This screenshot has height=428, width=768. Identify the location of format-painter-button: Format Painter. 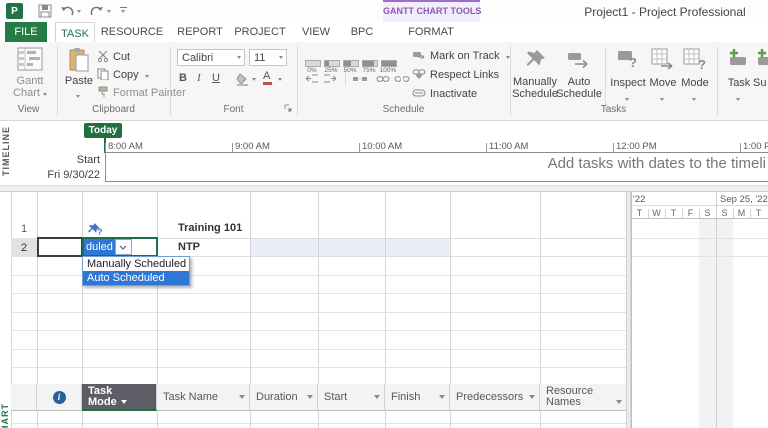
(149, 93).